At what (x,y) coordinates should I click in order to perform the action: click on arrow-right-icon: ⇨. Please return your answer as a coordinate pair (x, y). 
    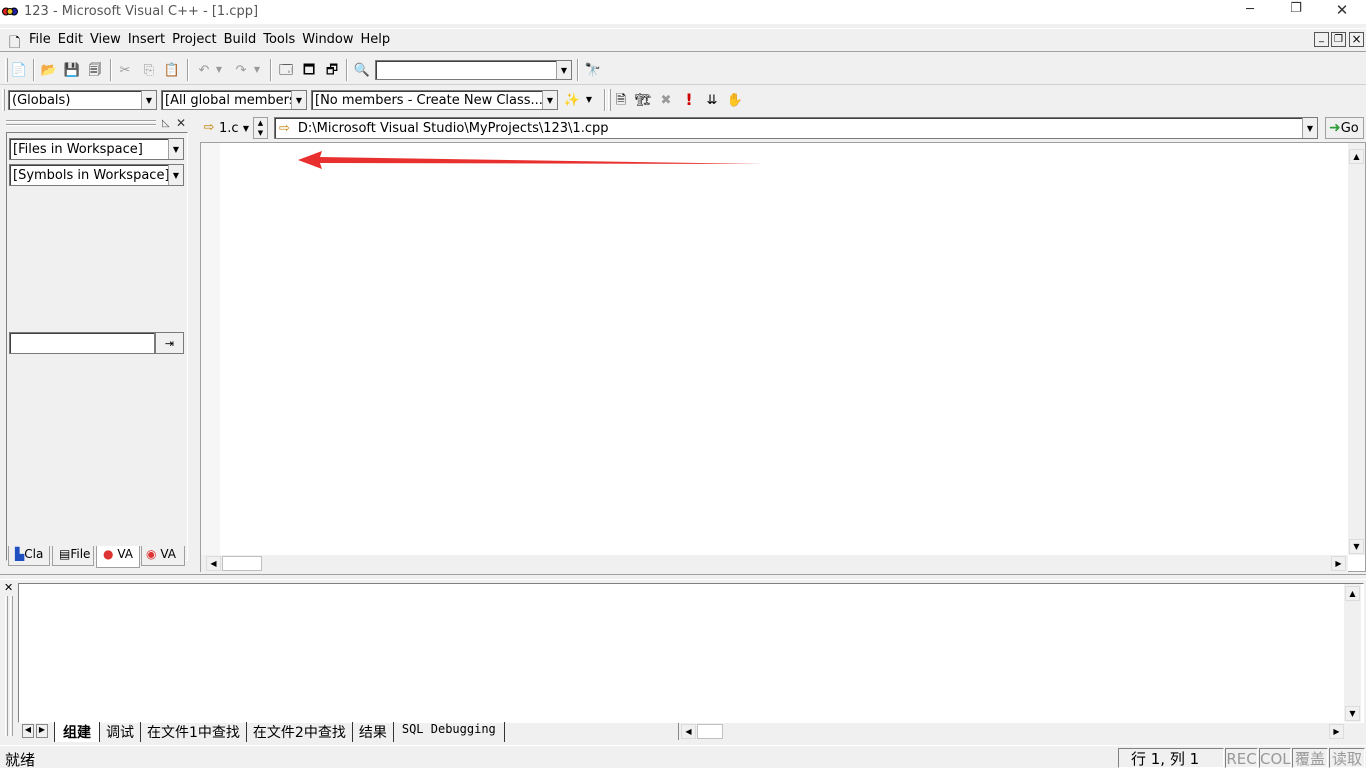
    Looking at the image, I should click on (209, 127).